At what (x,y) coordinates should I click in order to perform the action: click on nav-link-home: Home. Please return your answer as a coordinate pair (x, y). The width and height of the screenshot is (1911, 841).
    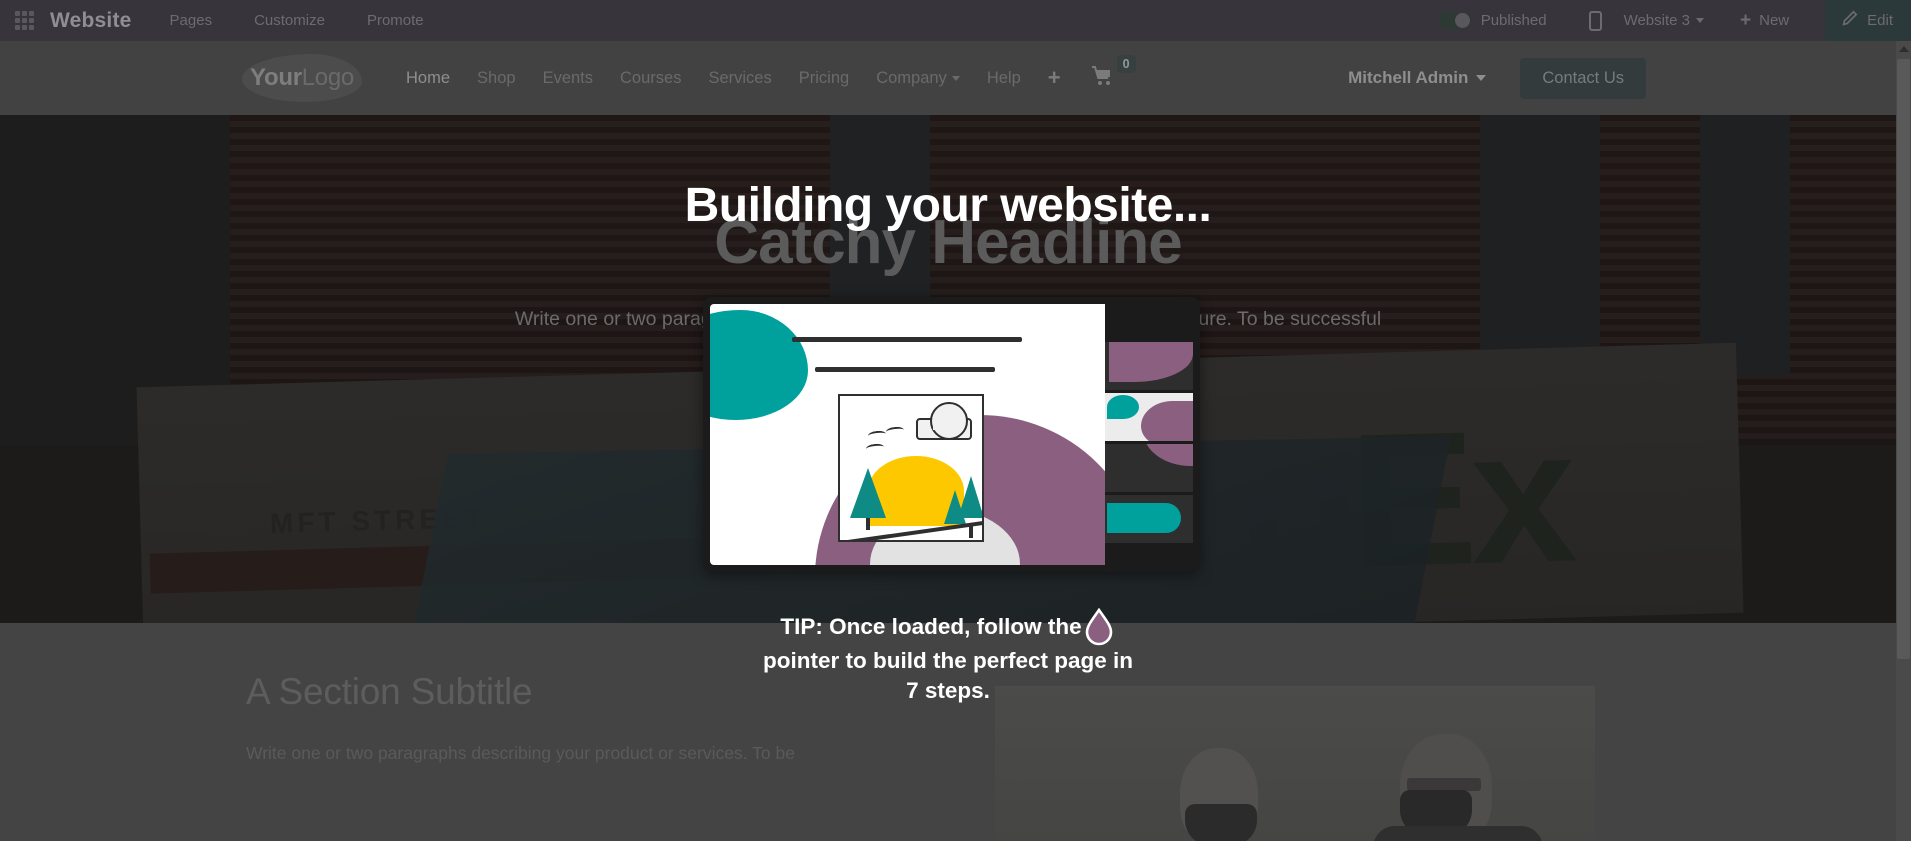
    Looking at the image, I should click on (428, 78).